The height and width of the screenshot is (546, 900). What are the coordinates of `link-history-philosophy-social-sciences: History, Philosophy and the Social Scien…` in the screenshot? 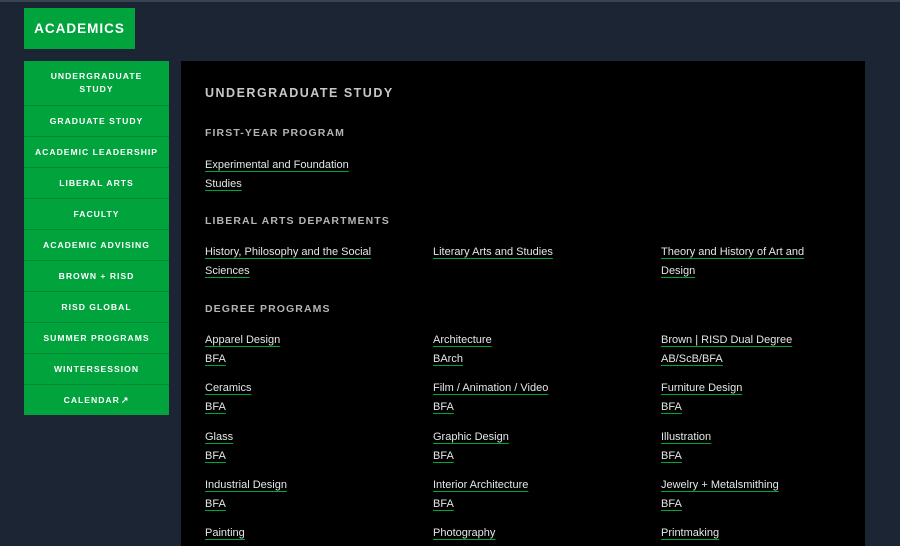 It's located at (288, 261).